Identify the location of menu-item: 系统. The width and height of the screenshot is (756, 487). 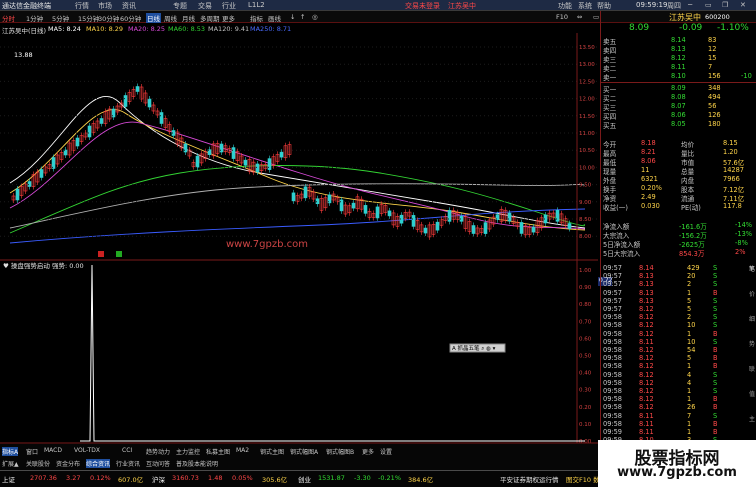
(585, 6).